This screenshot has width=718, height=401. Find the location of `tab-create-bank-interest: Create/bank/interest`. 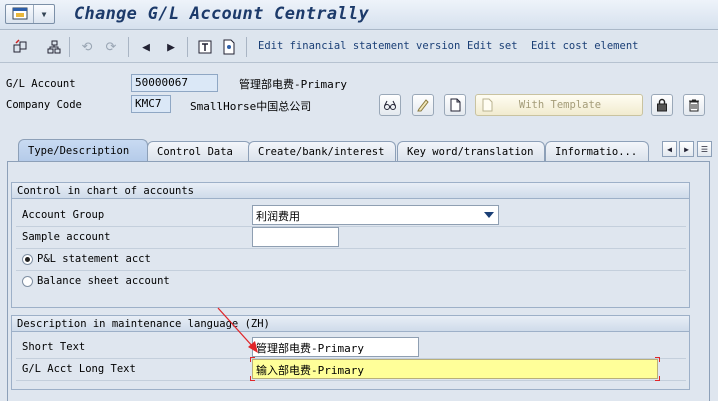

tab-create-bank-interest: Create/bank/interest is located at coordinates (322, 151).